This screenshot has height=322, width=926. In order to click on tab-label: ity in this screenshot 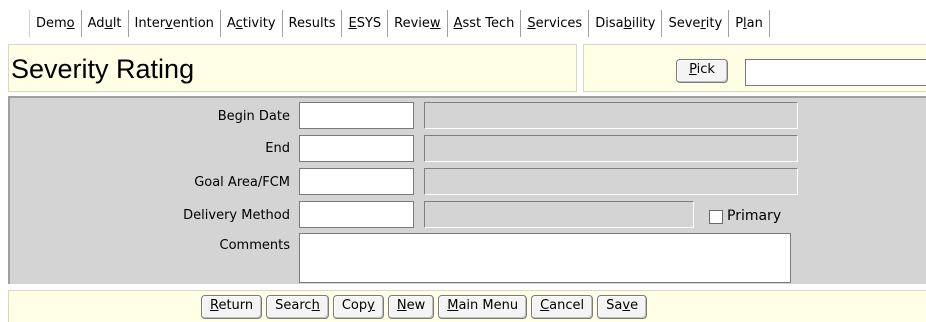, I will do `click(714, 23)`.